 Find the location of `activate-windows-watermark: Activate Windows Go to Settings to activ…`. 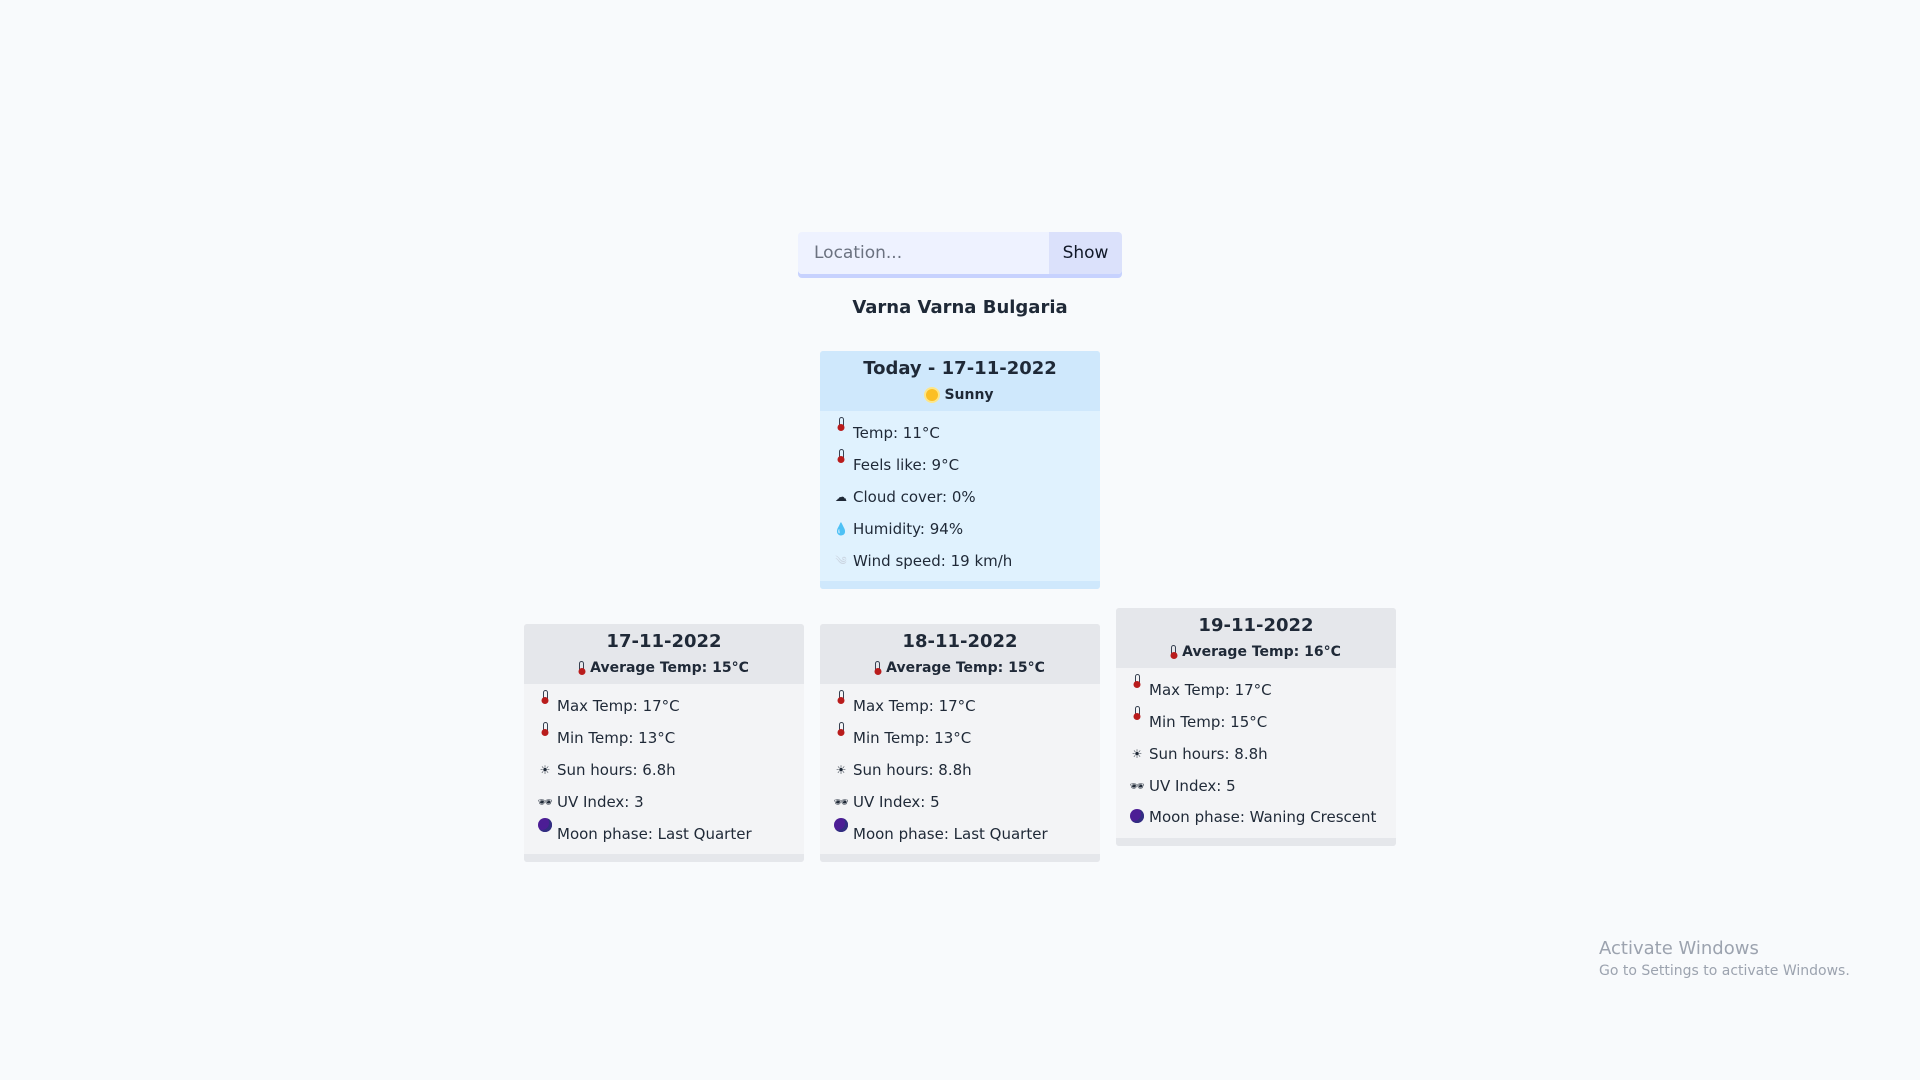

activate-windows-watermark: Activate Windows Go to Settings to activ… is located at coordinates (1724, 958).